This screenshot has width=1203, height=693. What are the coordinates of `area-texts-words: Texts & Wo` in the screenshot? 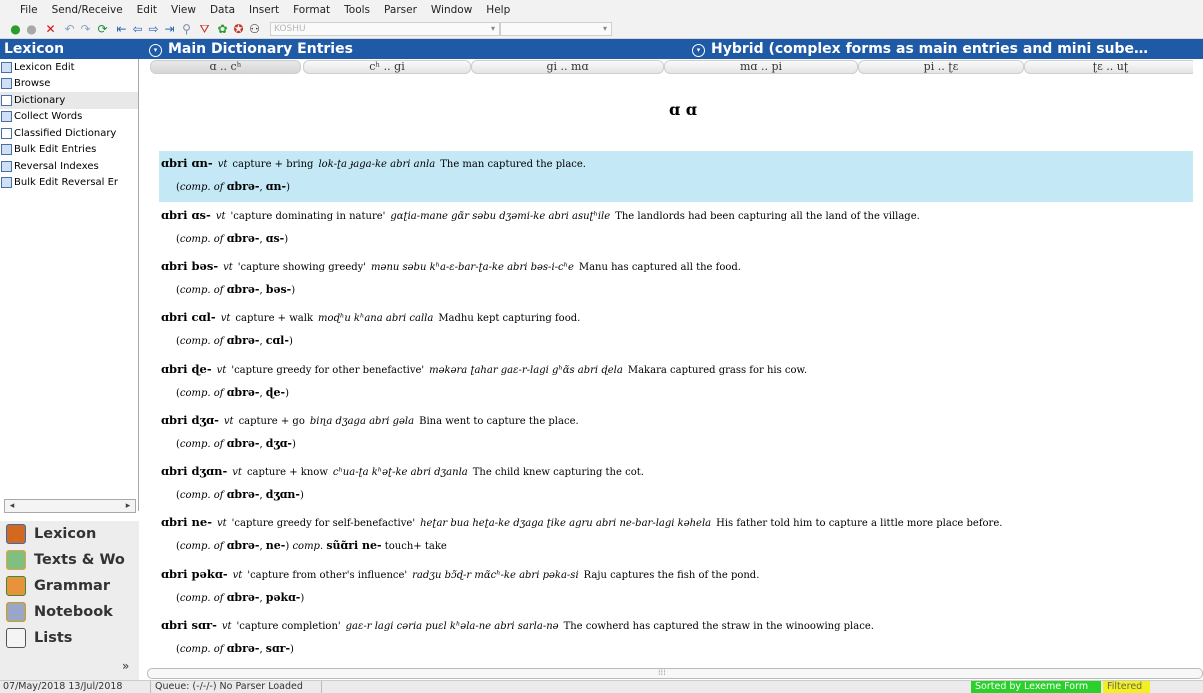 It's located at (69, 560).